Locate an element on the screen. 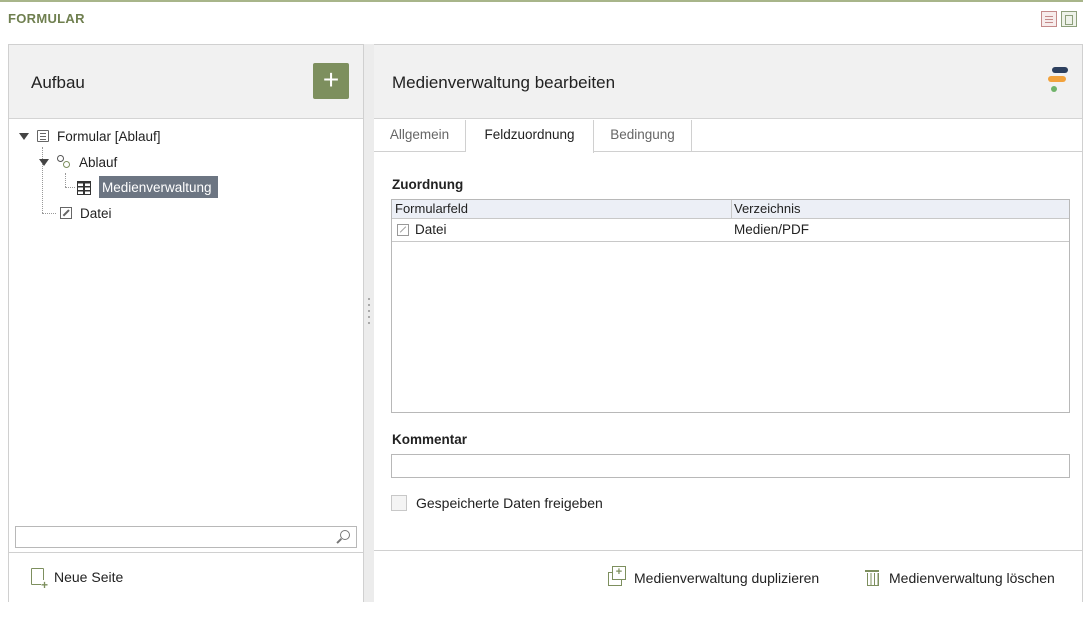 The image size is (1083, 617). tree-item-medienverwaltung: Medienverwaltung is located at coordinates (147, 187).